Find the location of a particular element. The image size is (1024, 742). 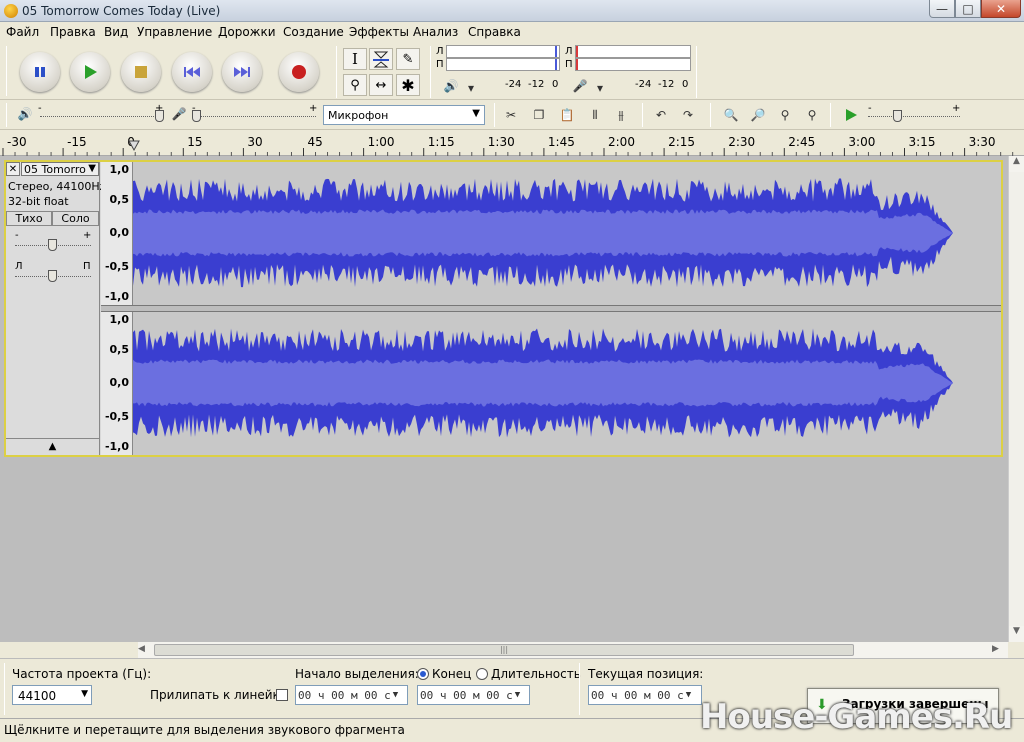

undo-icon: ↶ is located at coordinates (661, 115).